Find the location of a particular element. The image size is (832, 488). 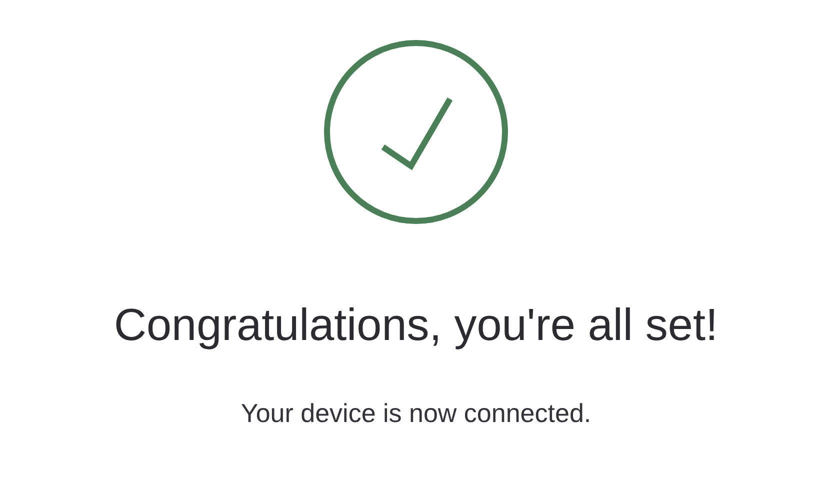

success-message: Your device is now connected. is located at coordinates (416, 413).